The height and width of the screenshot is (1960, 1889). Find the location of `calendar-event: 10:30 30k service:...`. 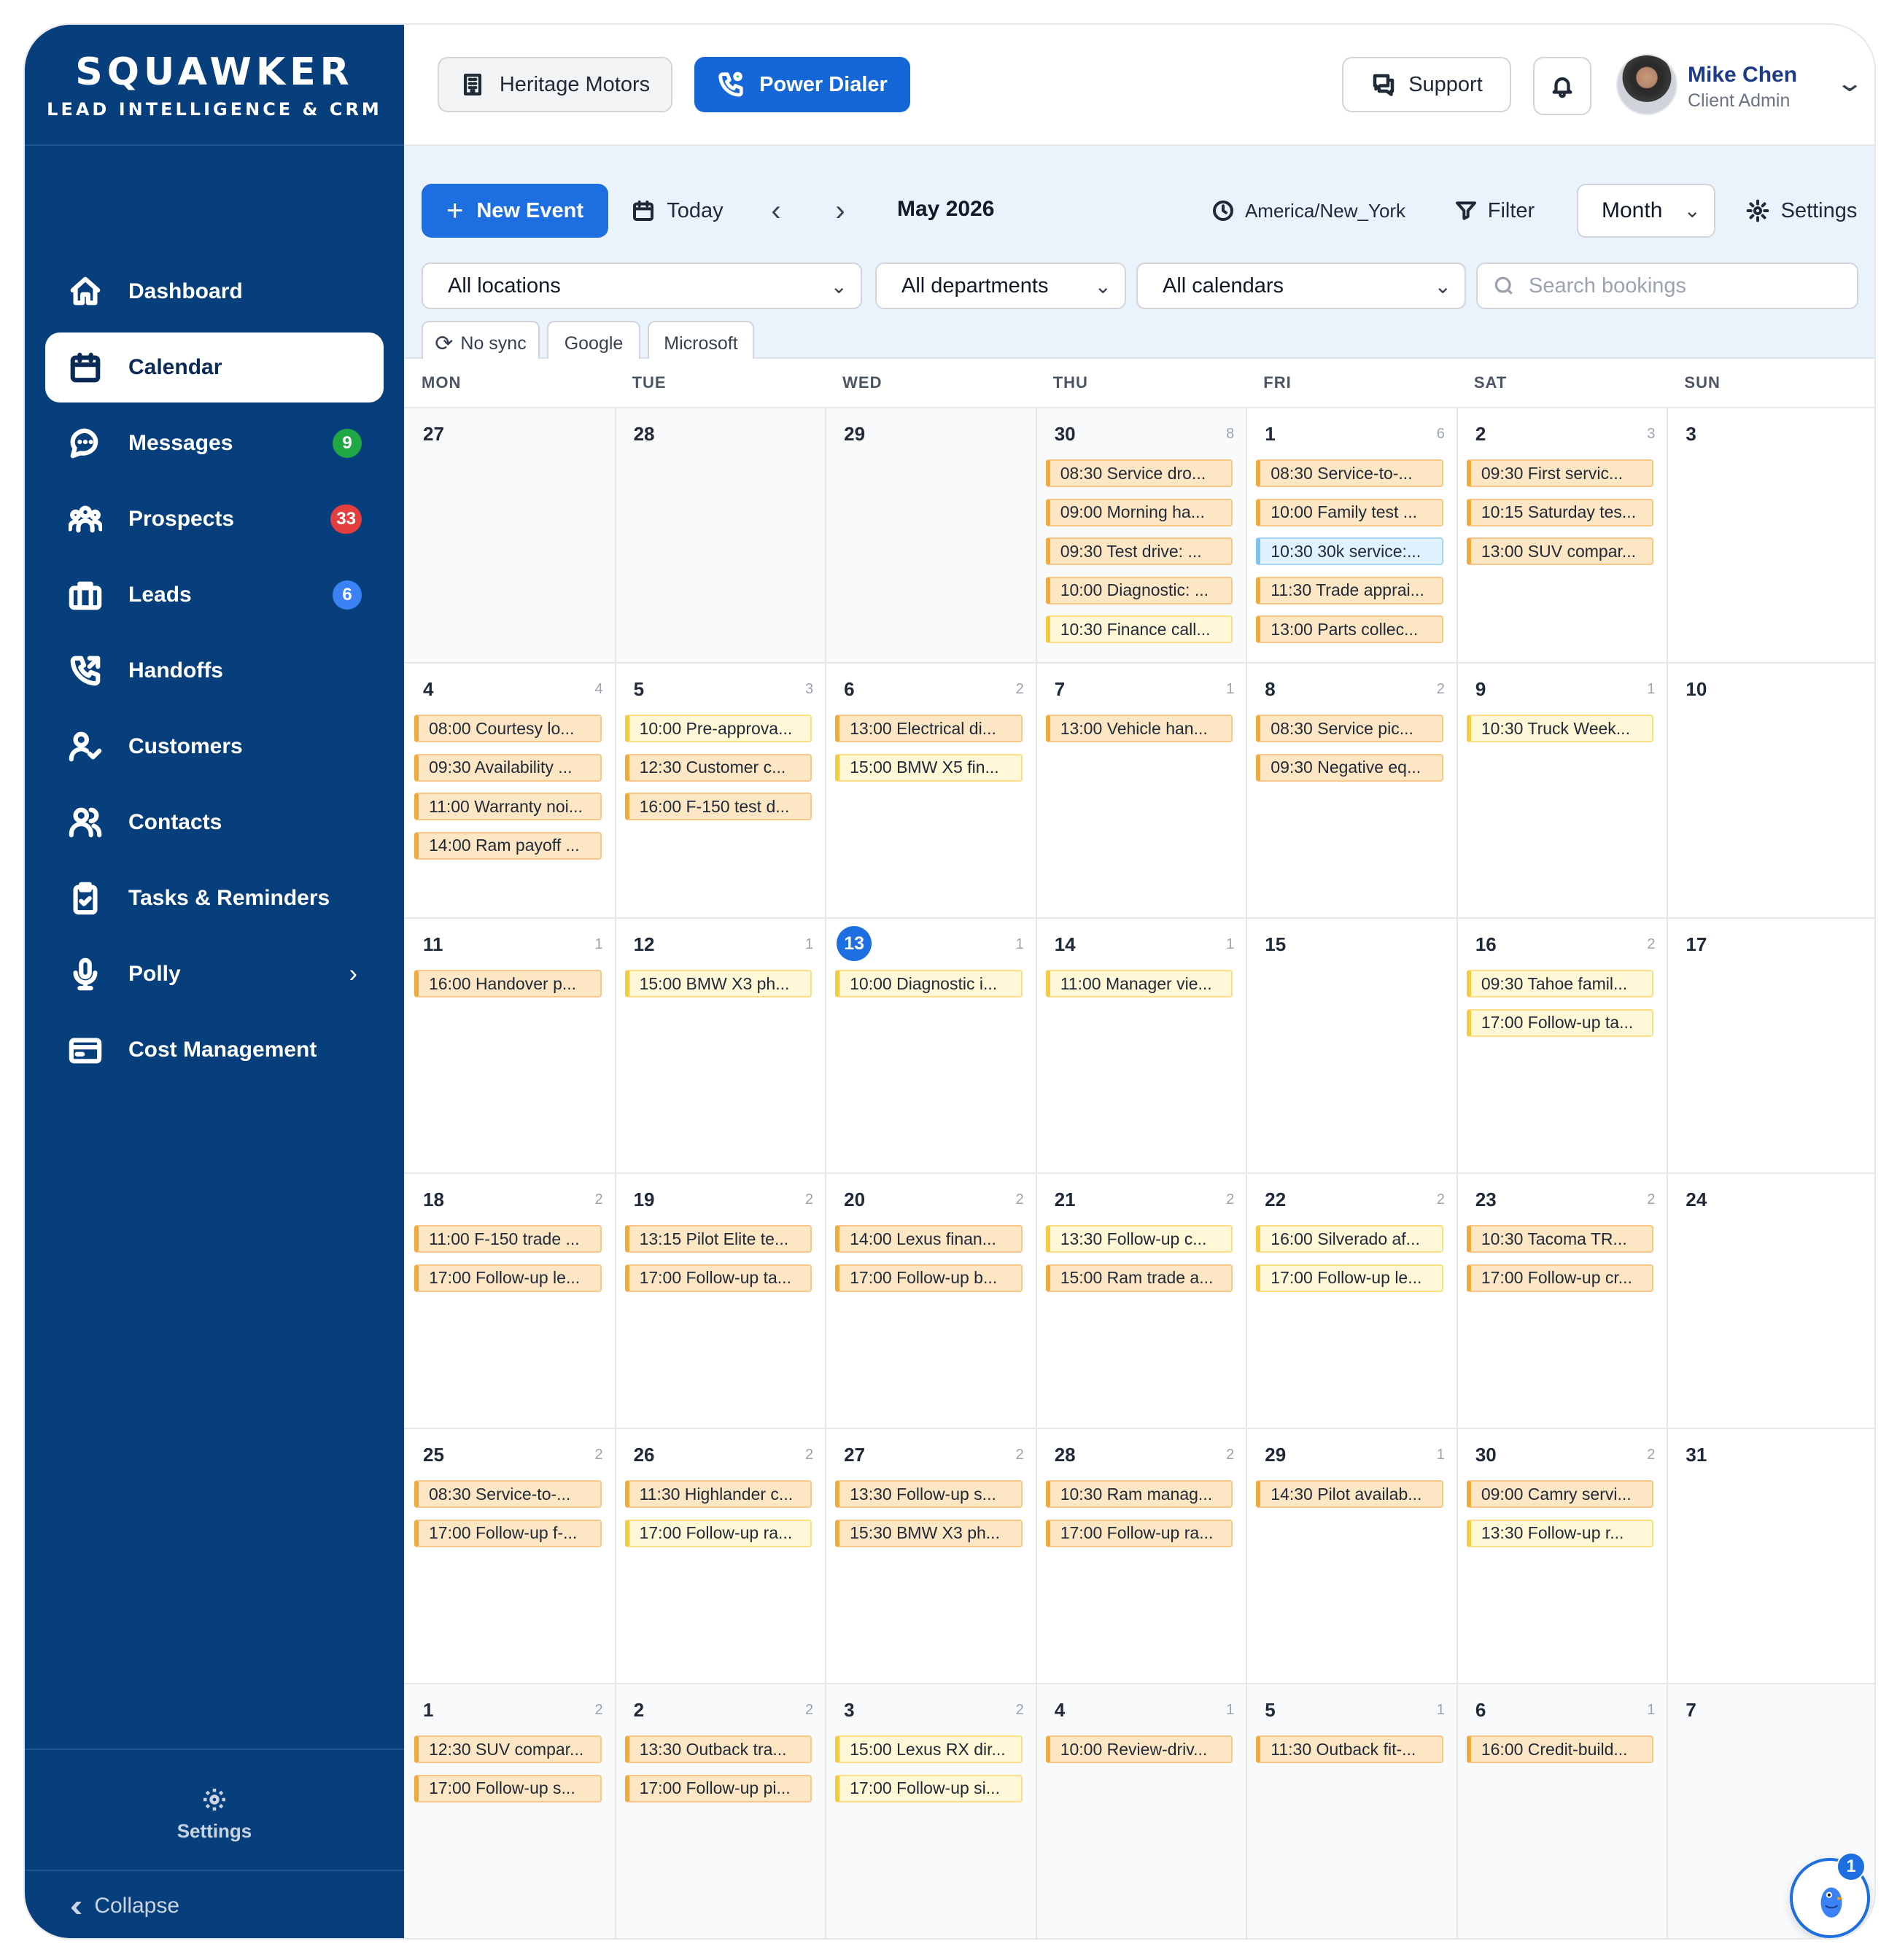

calendar-event: 10:30 30k service:... is located at coordinates (1349, 551).